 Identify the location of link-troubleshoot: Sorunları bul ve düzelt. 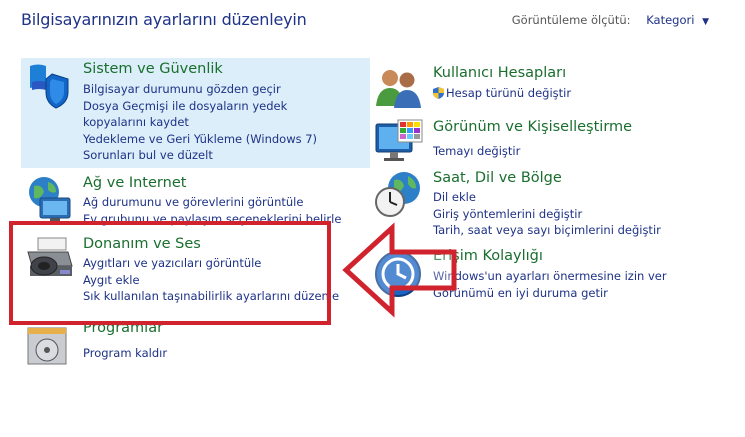
(218, 155).